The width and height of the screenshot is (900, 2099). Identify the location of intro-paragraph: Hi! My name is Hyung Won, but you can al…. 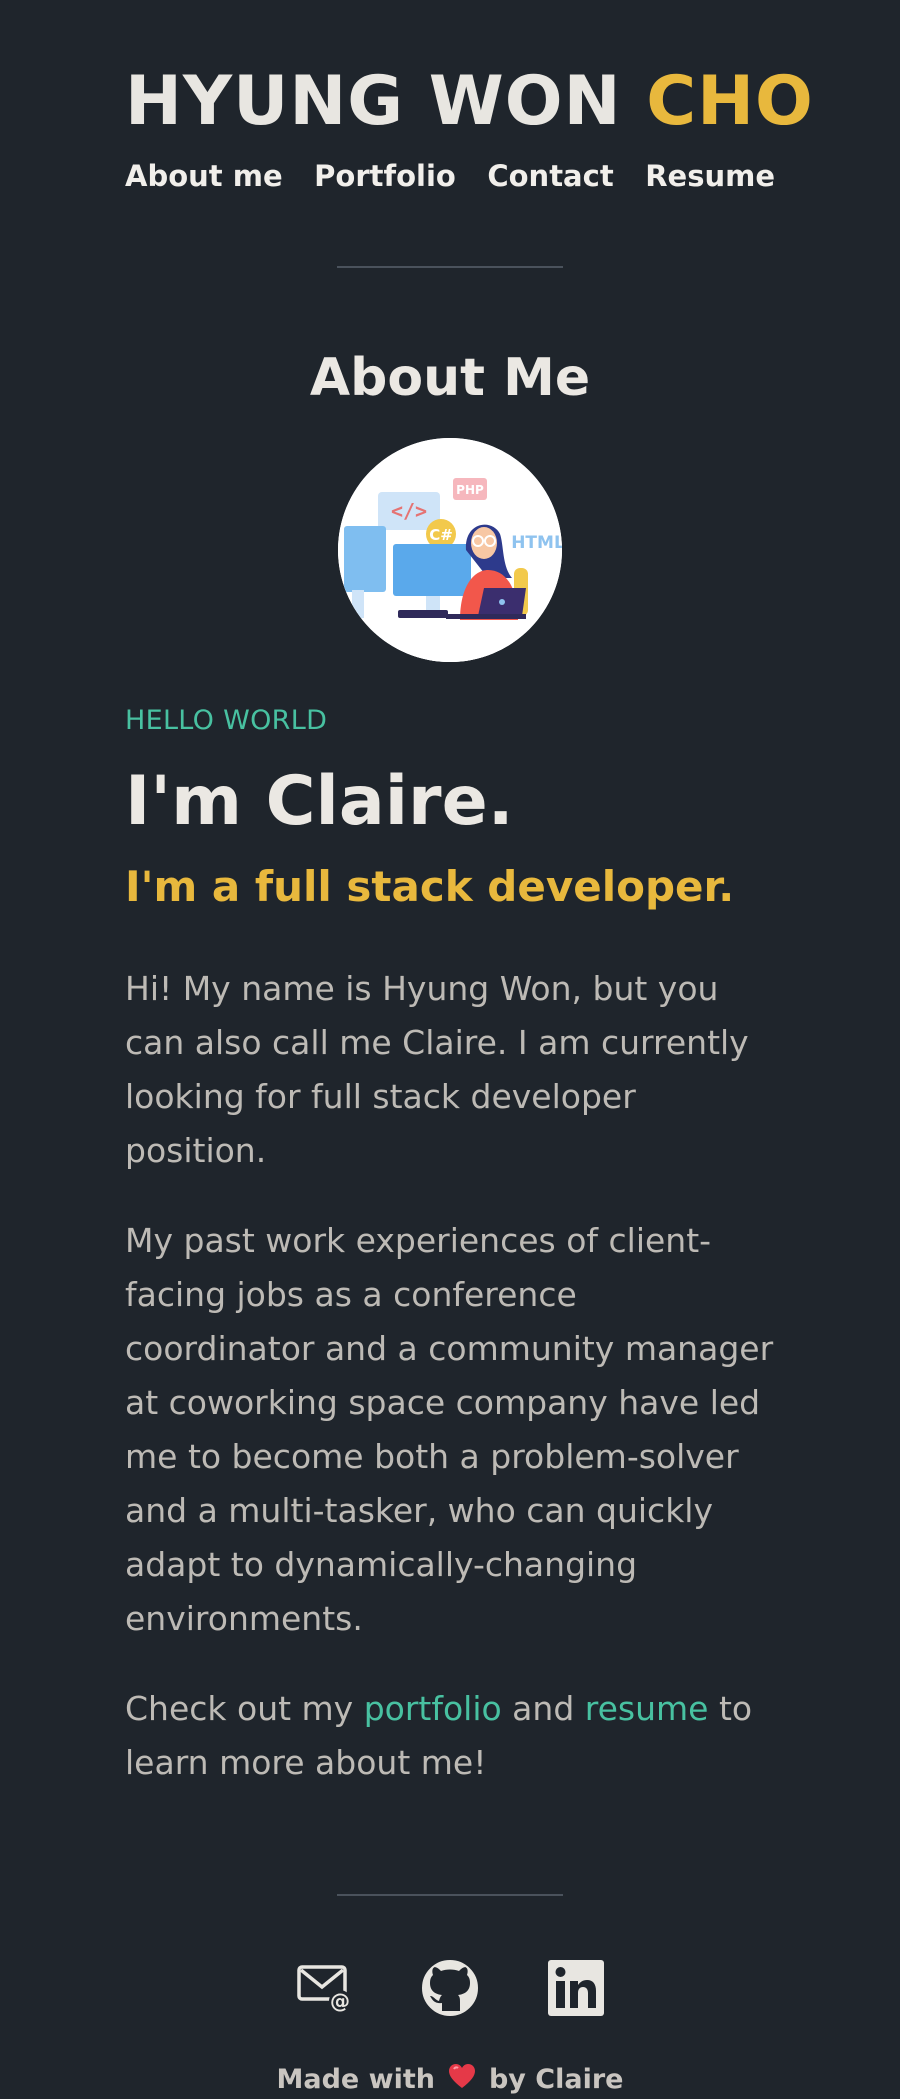
(437, 1069).